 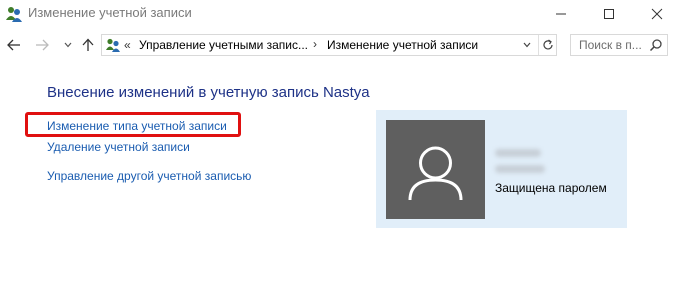 I want to click on minimize-icon, so click(x=561, y=14).